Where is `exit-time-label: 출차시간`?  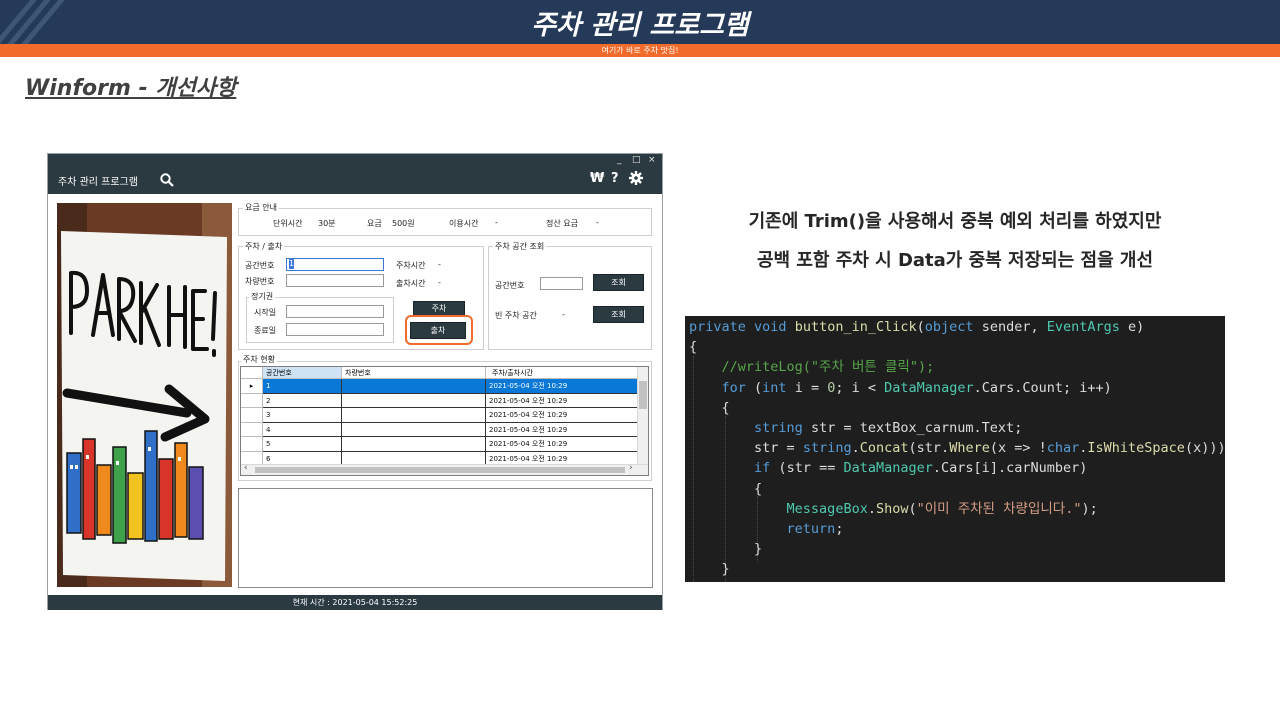 exit-time-label: 출차시간 is located at coordinates (411, 283).